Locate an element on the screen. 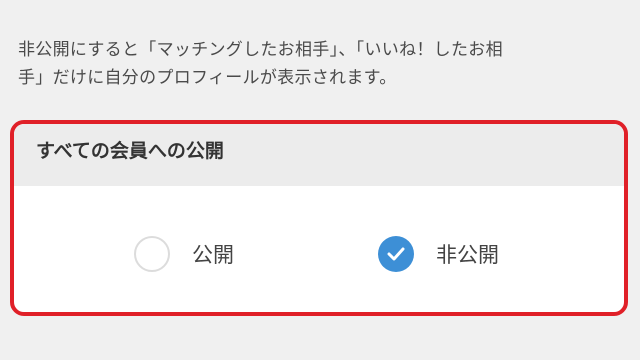 The width and height of the screenshot is (640, 360). public-option-label: 公開 is located at coordinates (213, 255).